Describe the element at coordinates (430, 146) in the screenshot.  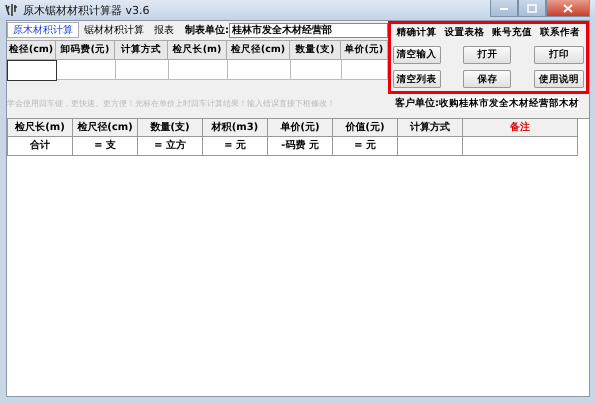
I see `table-cell` at that location.